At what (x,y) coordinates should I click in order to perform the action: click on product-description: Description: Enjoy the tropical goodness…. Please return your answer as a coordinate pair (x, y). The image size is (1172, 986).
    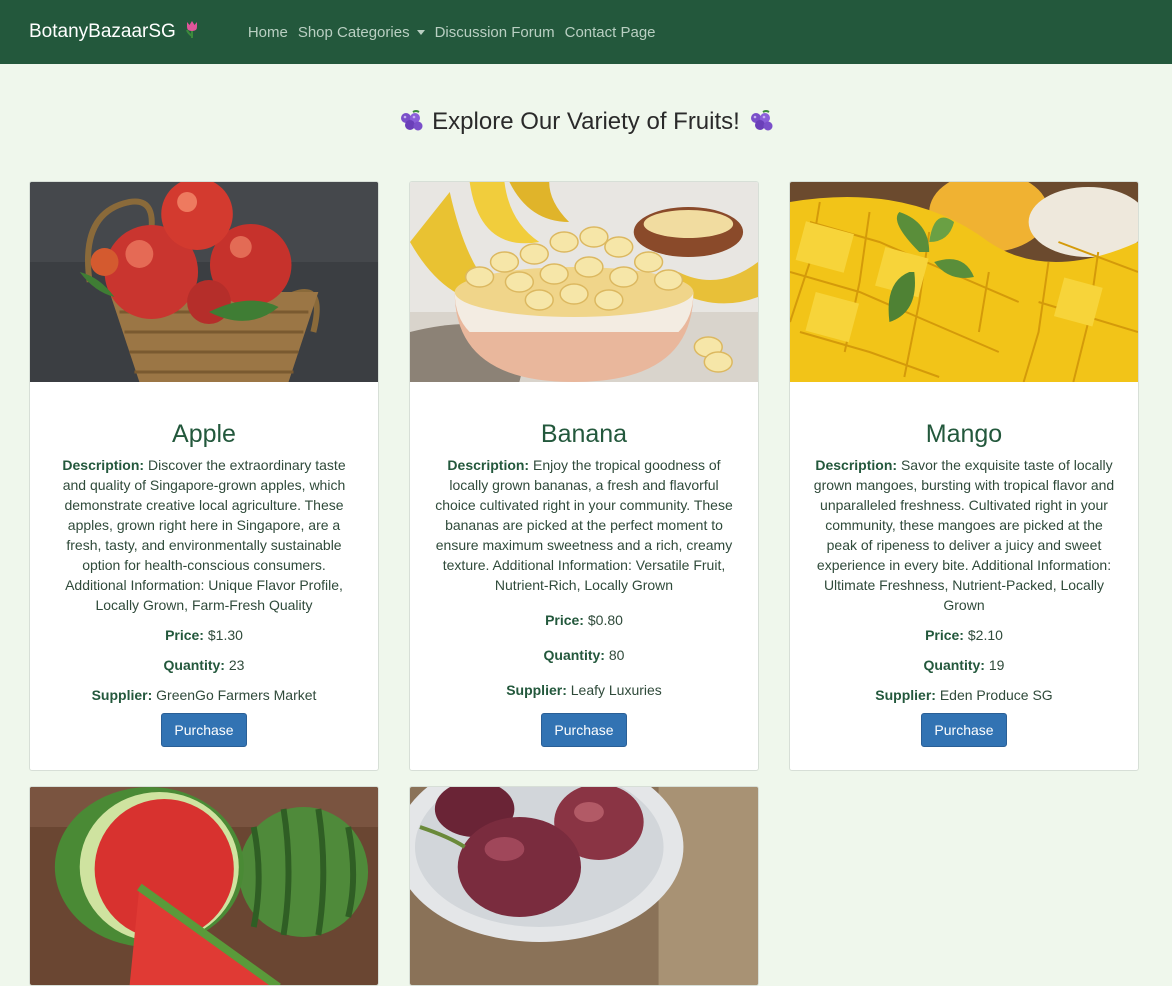
    Looking at the image, I should click on (584, 525).